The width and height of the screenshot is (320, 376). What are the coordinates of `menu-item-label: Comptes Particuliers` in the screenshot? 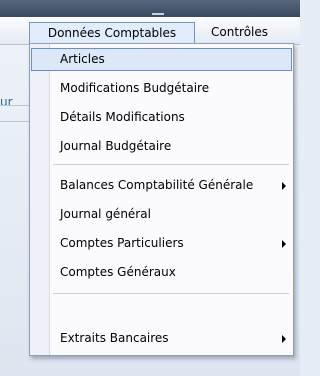 It's located at (122, 243).